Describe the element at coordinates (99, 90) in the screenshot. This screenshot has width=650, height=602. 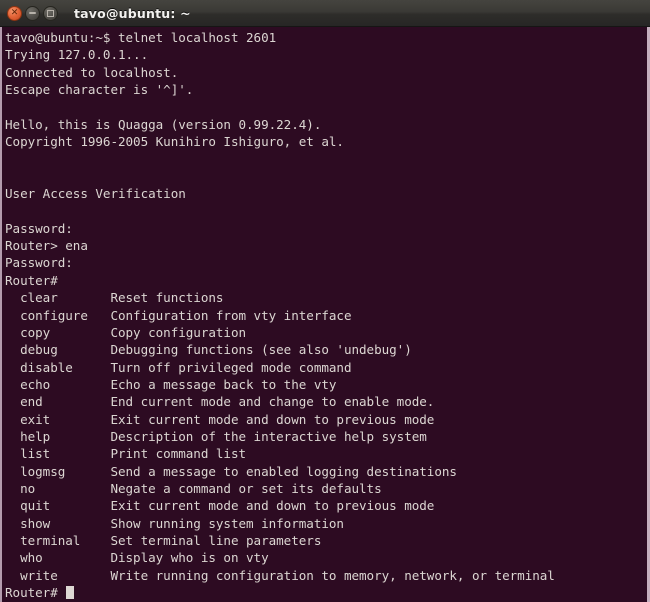
I see `terminal-line: Escape character is '^]'.` at that location.